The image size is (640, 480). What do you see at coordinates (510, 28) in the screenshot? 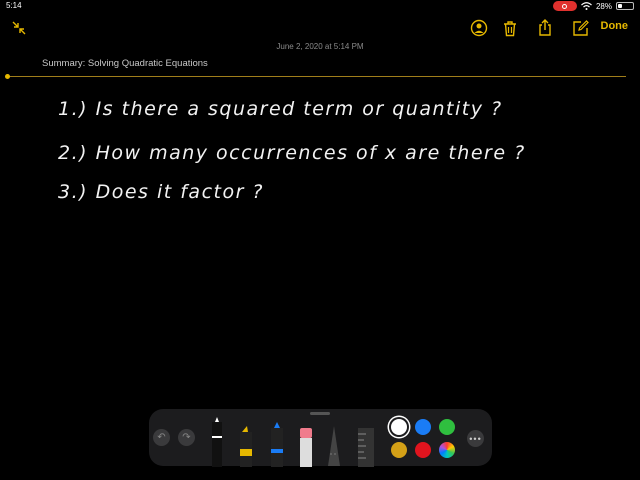
I see `trash-icon` at bounding box center [510, 28].